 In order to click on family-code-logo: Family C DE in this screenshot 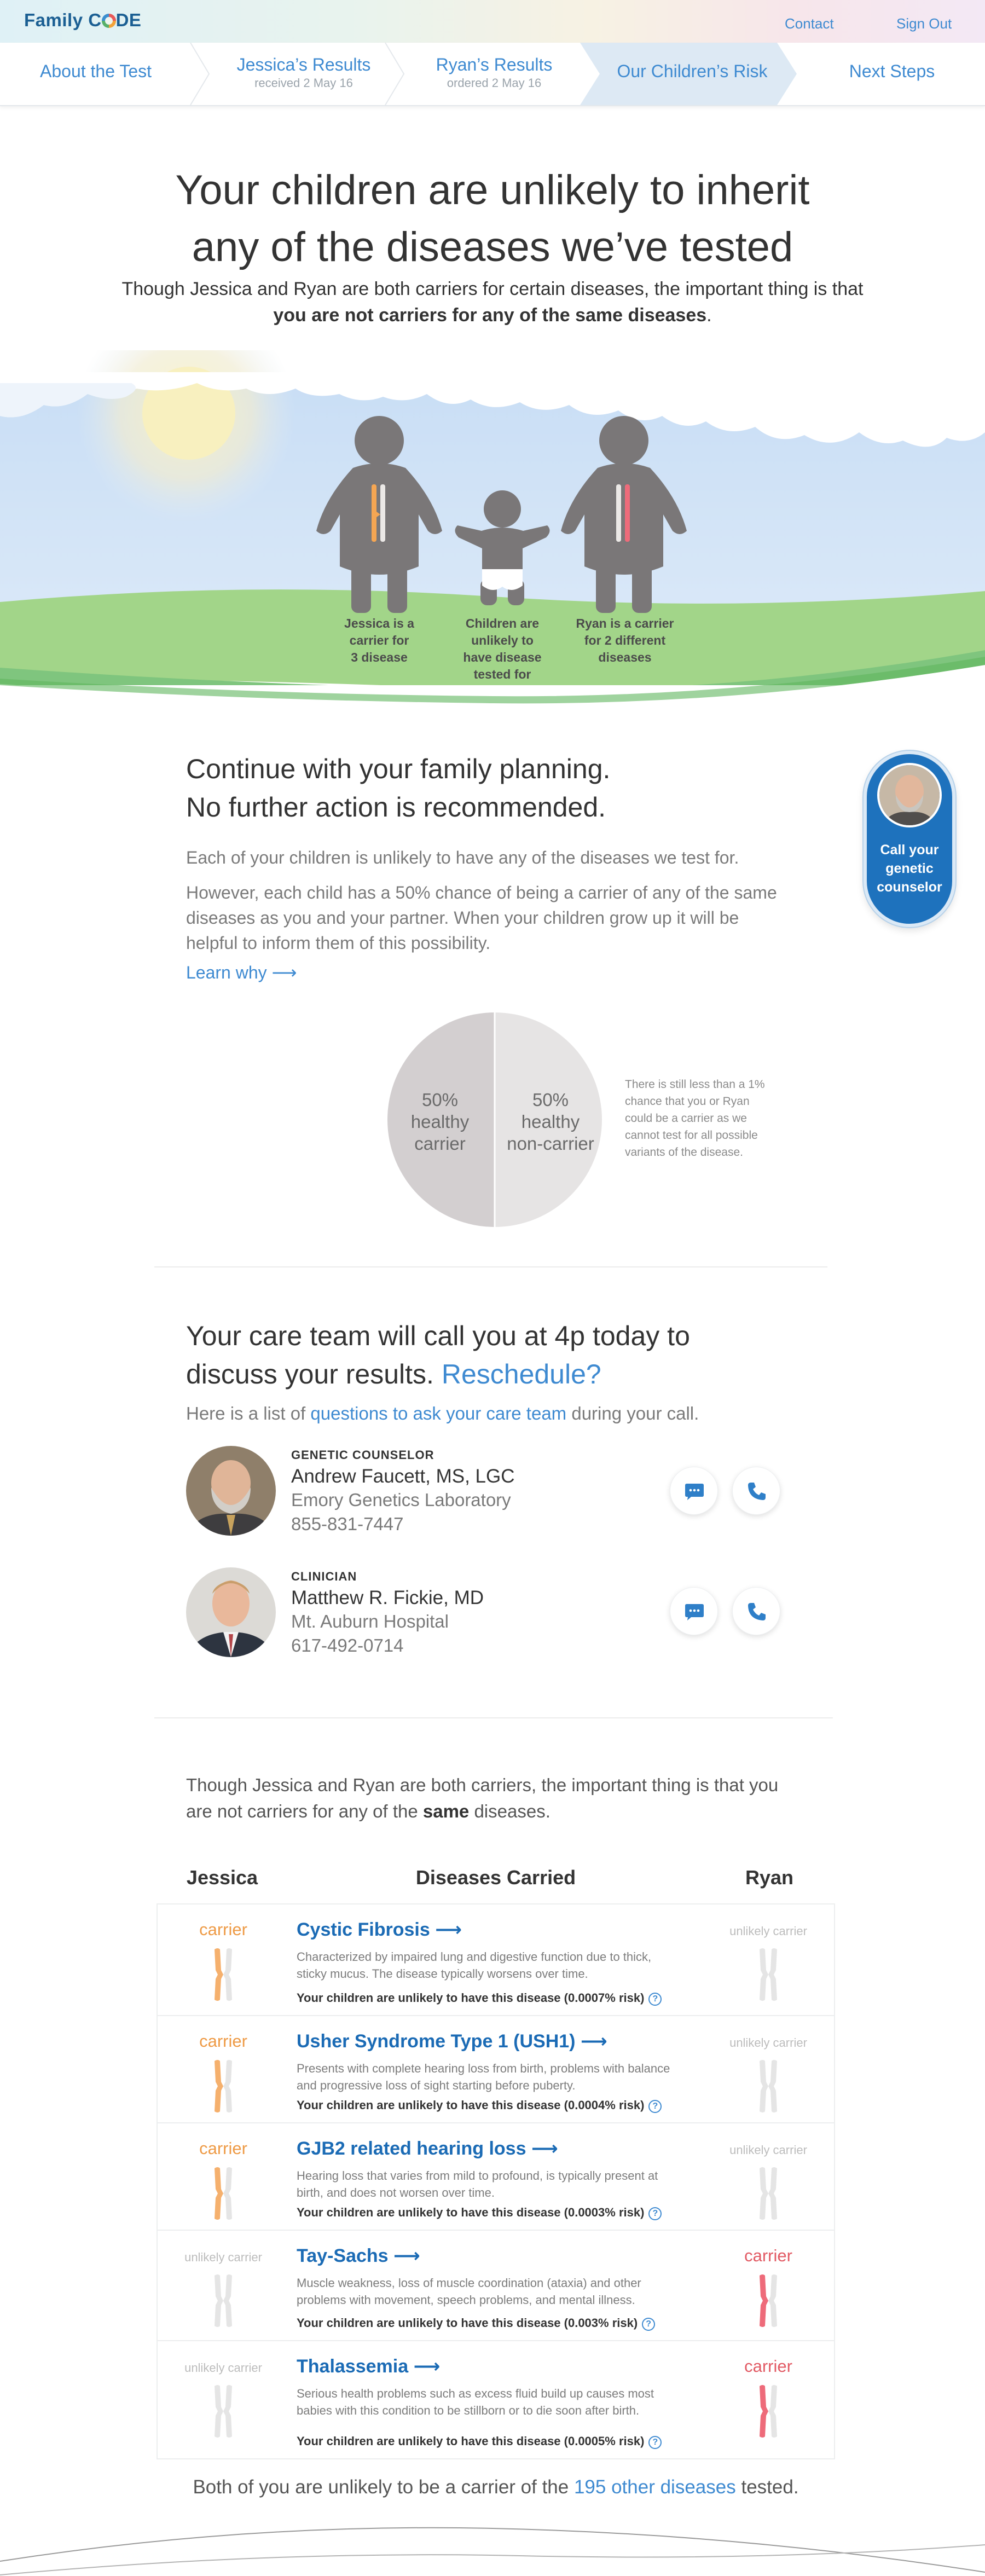, I will do `click(82, 20)`.